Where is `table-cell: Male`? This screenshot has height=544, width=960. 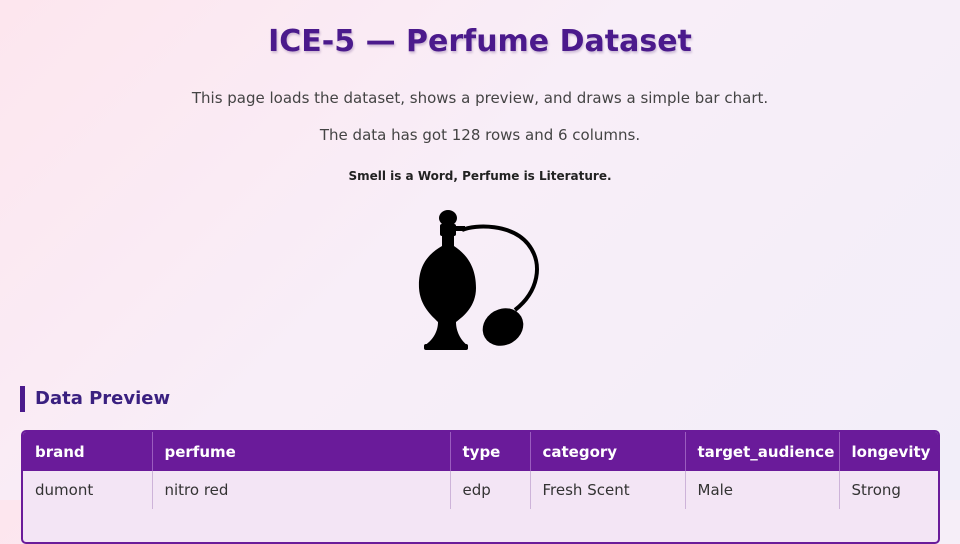 table-cell: Male is located at coordinates (762, 490).